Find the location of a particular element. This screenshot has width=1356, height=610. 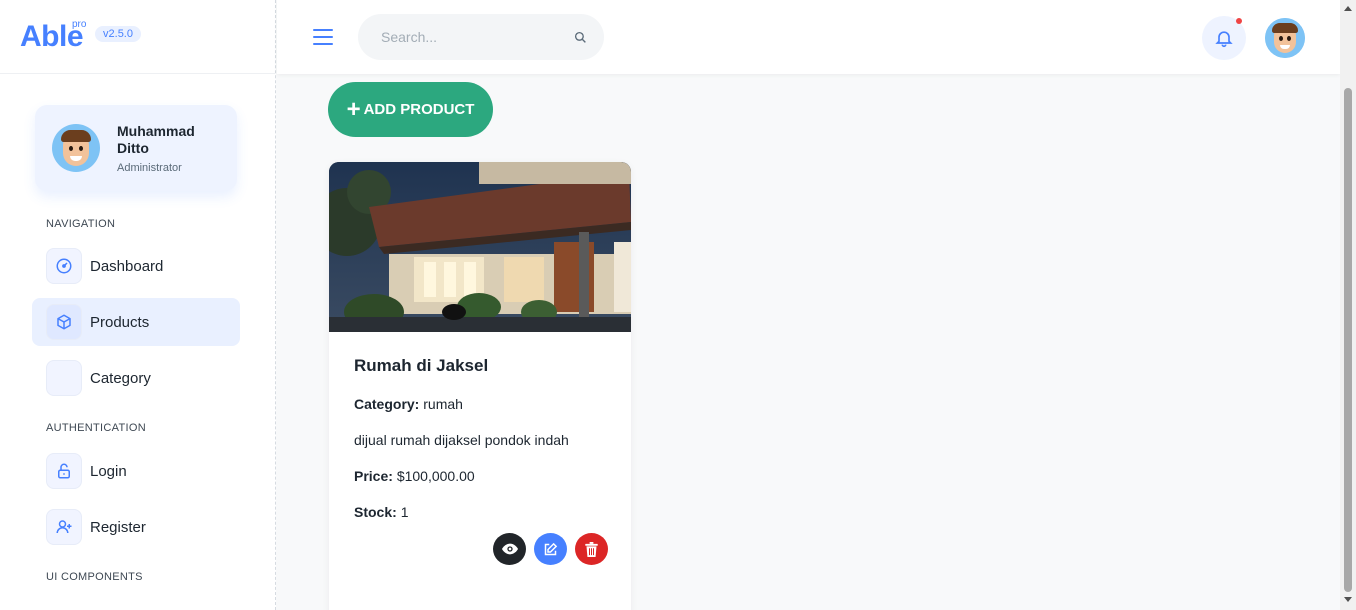

user-role: Administrator is located at coordinates (149, 167).